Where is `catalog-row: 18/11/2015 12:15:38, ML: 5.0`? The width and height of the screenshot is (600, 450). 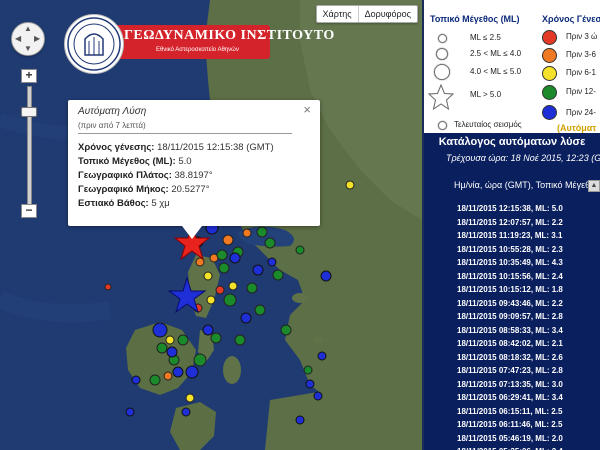 catalog-row: 18/11/2015 12:15:38, ML: 5.0 is located at coordinates (510, 208).